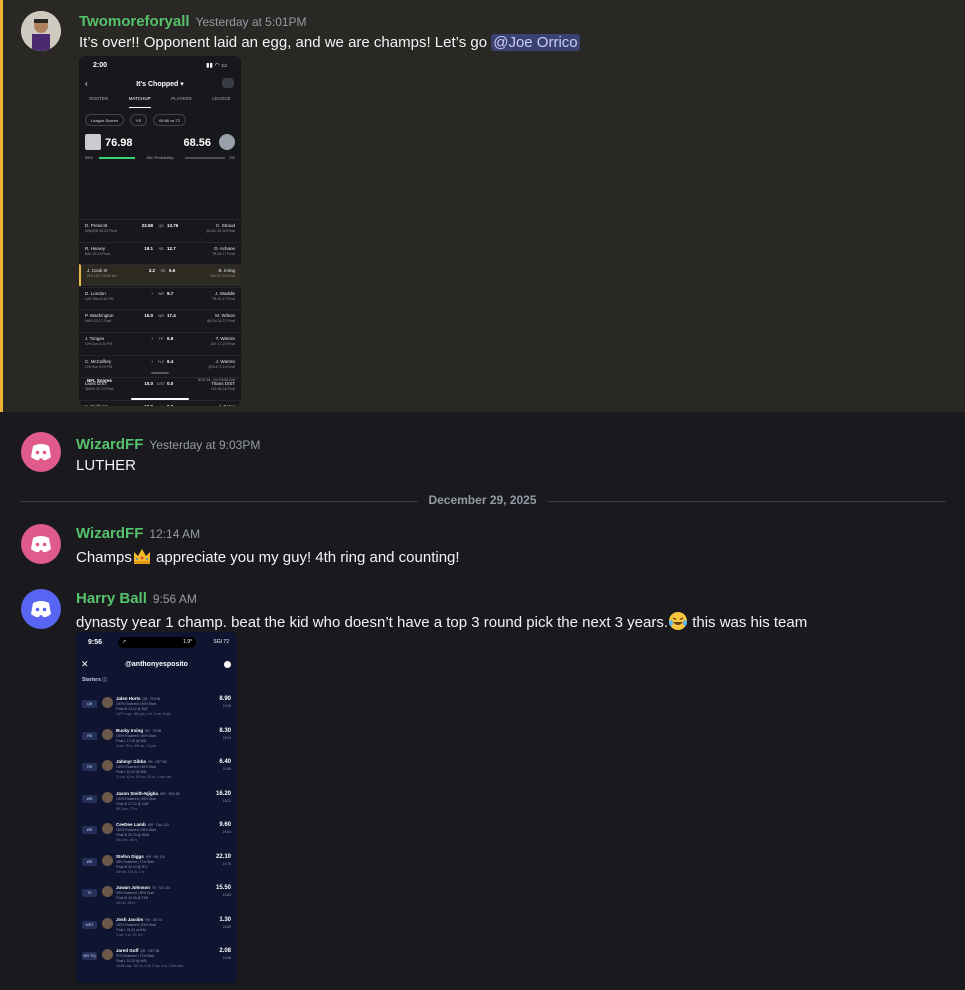 The width and height of the screenshot is (965, 990). I want to click on player-stats: 4 car, 3 rs, 1/1 rec, so click(129, 934).